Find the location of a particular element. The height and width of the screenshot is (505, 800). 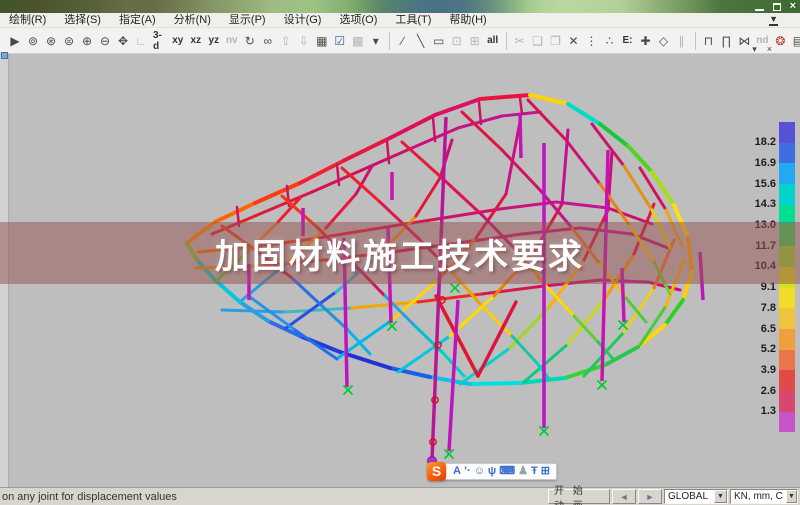

legend-value-label: 3.9 is located at coordinates (768, 369).